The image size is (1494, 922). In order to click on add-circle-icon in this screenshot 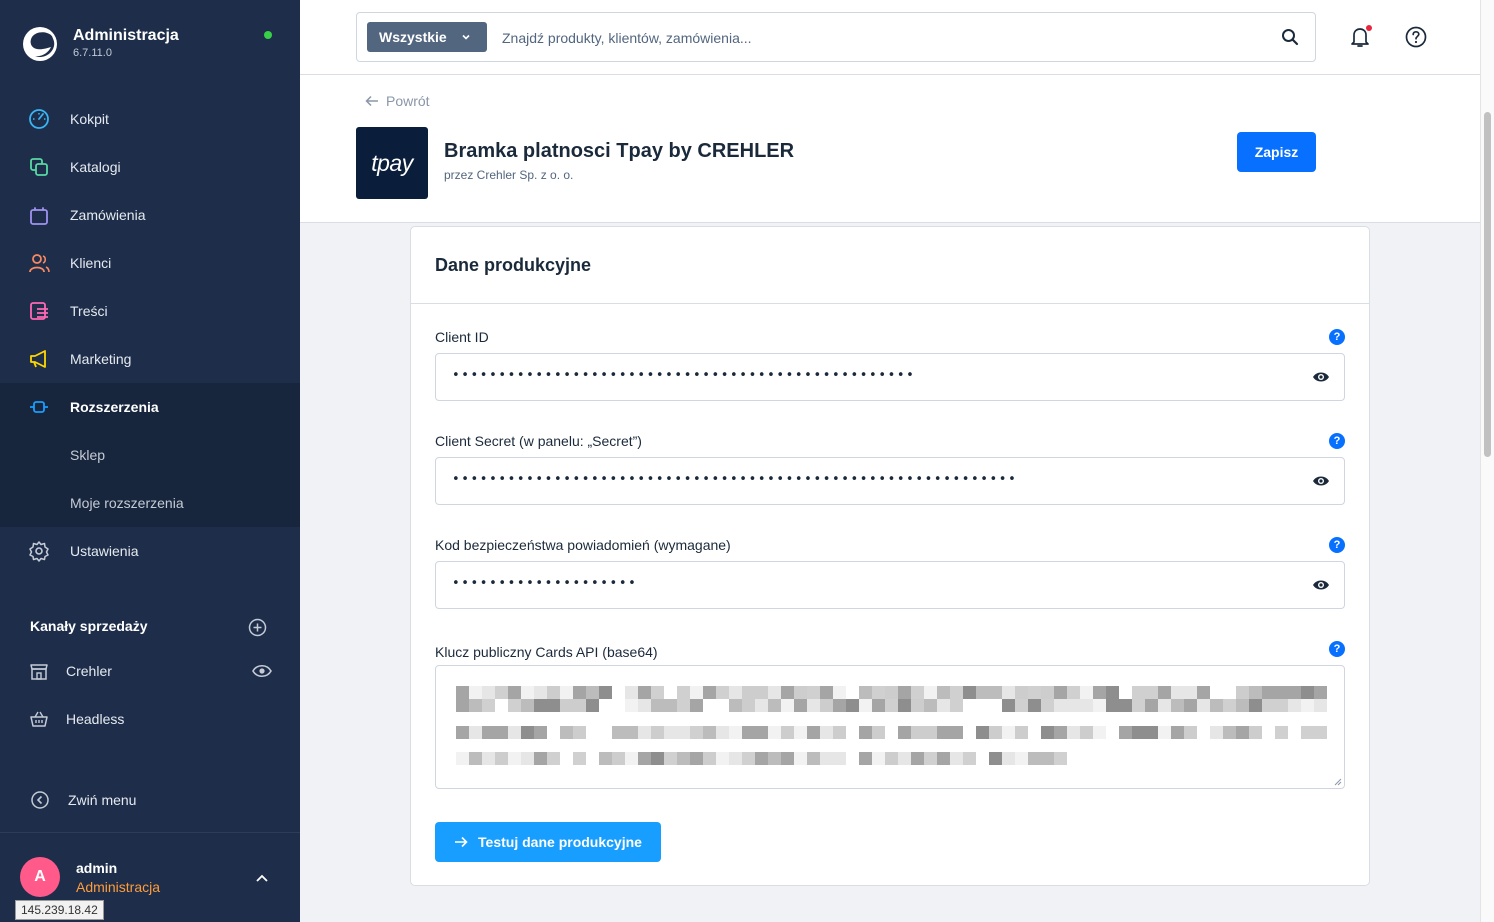, I will do `click(257, 627)`.